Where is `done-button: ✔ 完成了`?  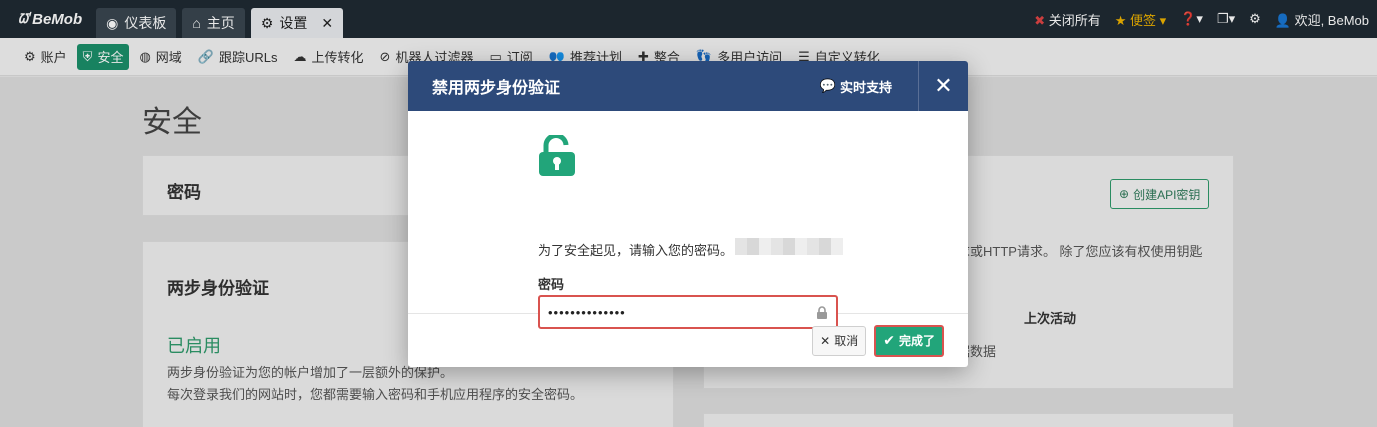
done-button: ✔ 完成了 is located at coordinates (909, 340).